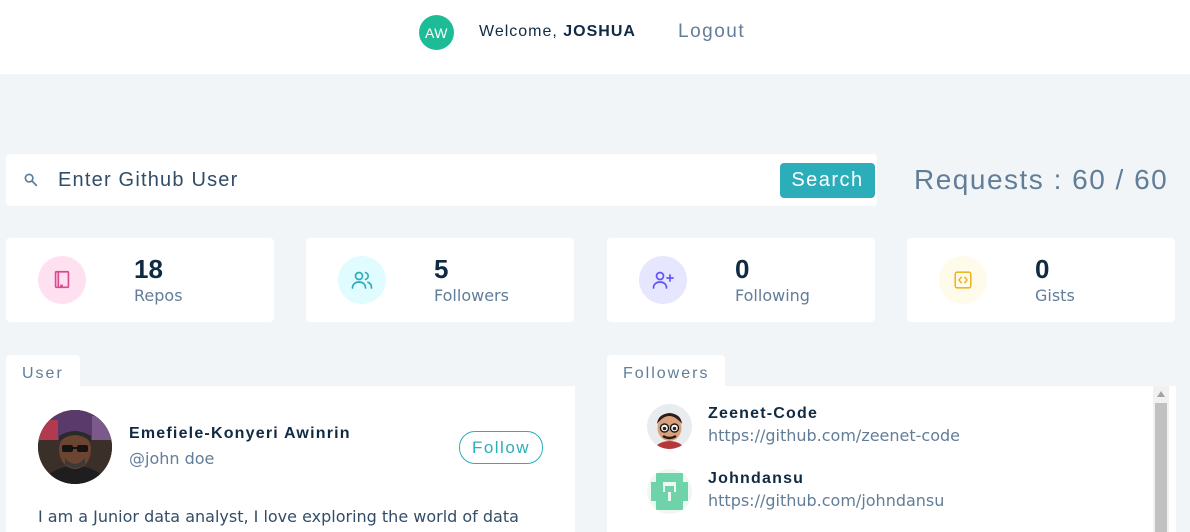 The image size is (1190, 532). I want to click on users-icon, so click(362, 280).